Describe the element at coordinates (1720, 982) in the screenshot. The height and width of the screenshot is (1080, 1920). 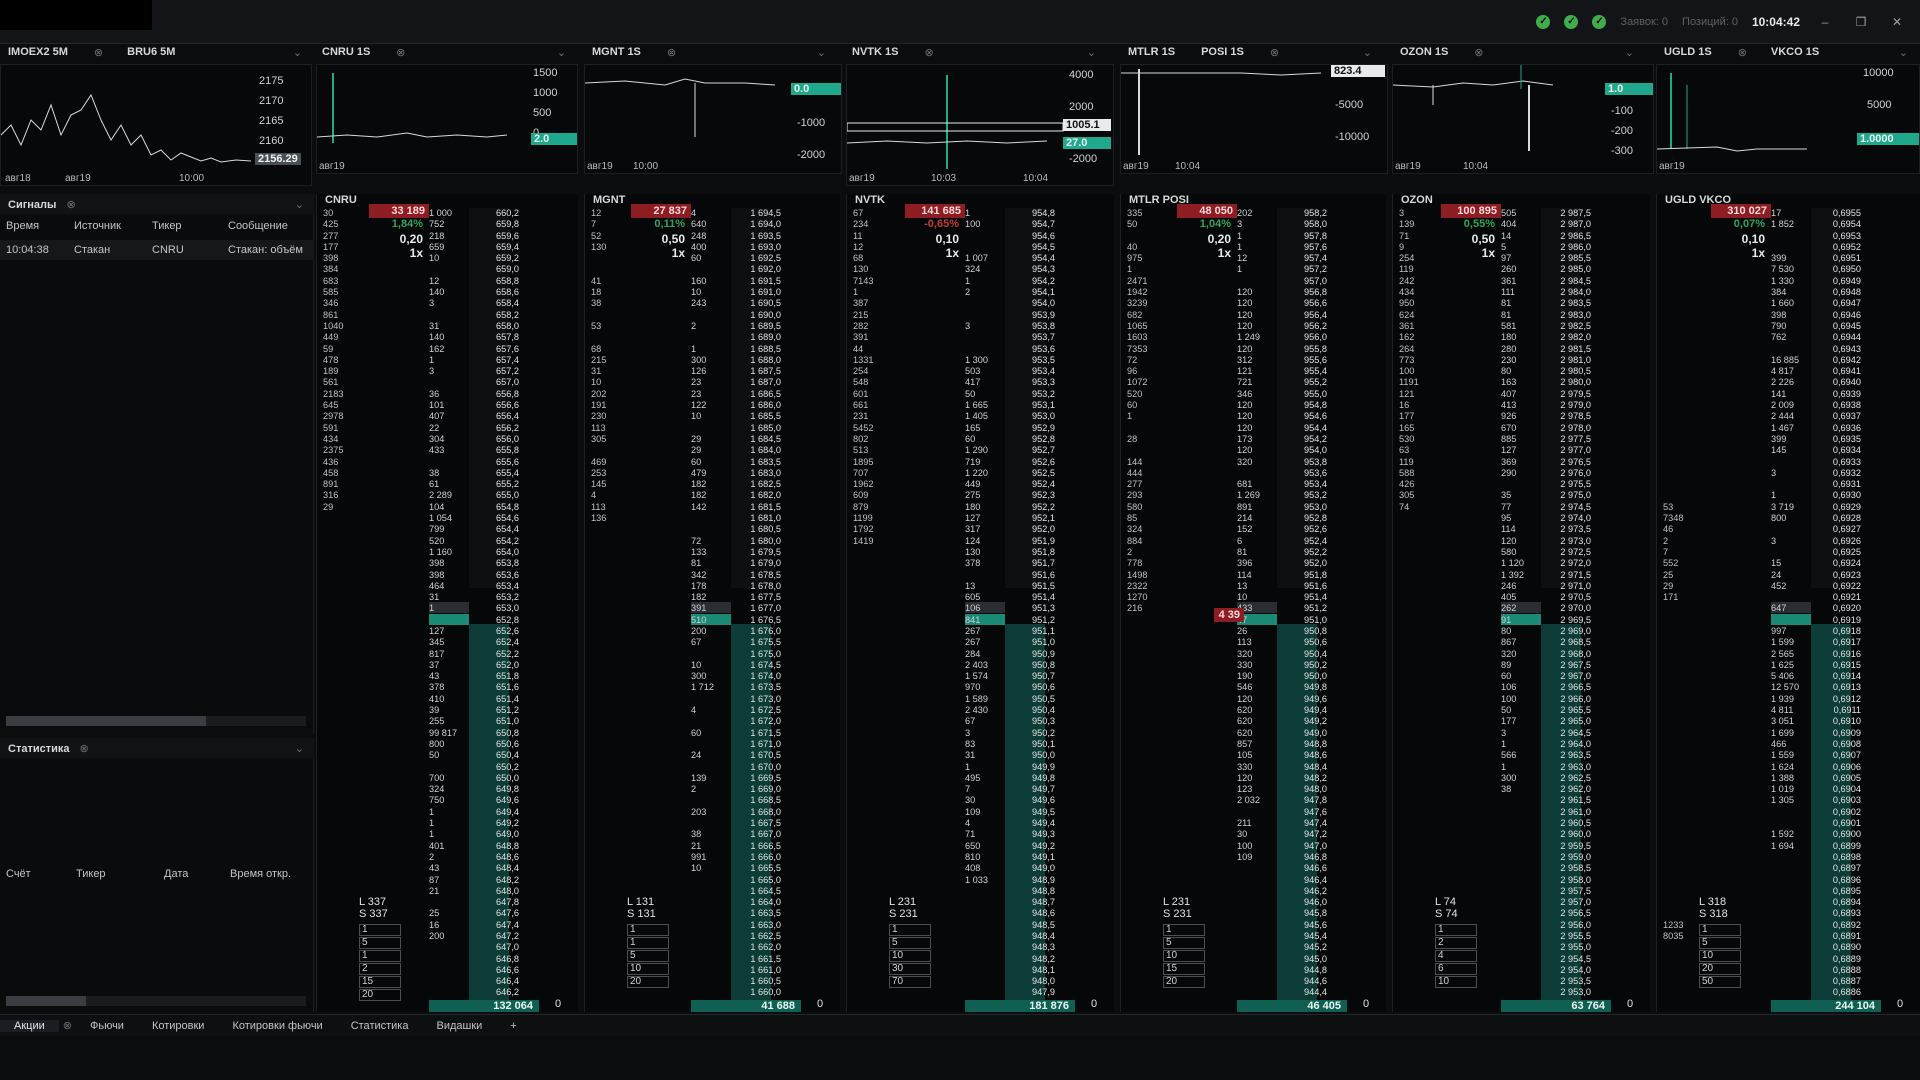
I see `quantity-preset: 50` at that location.